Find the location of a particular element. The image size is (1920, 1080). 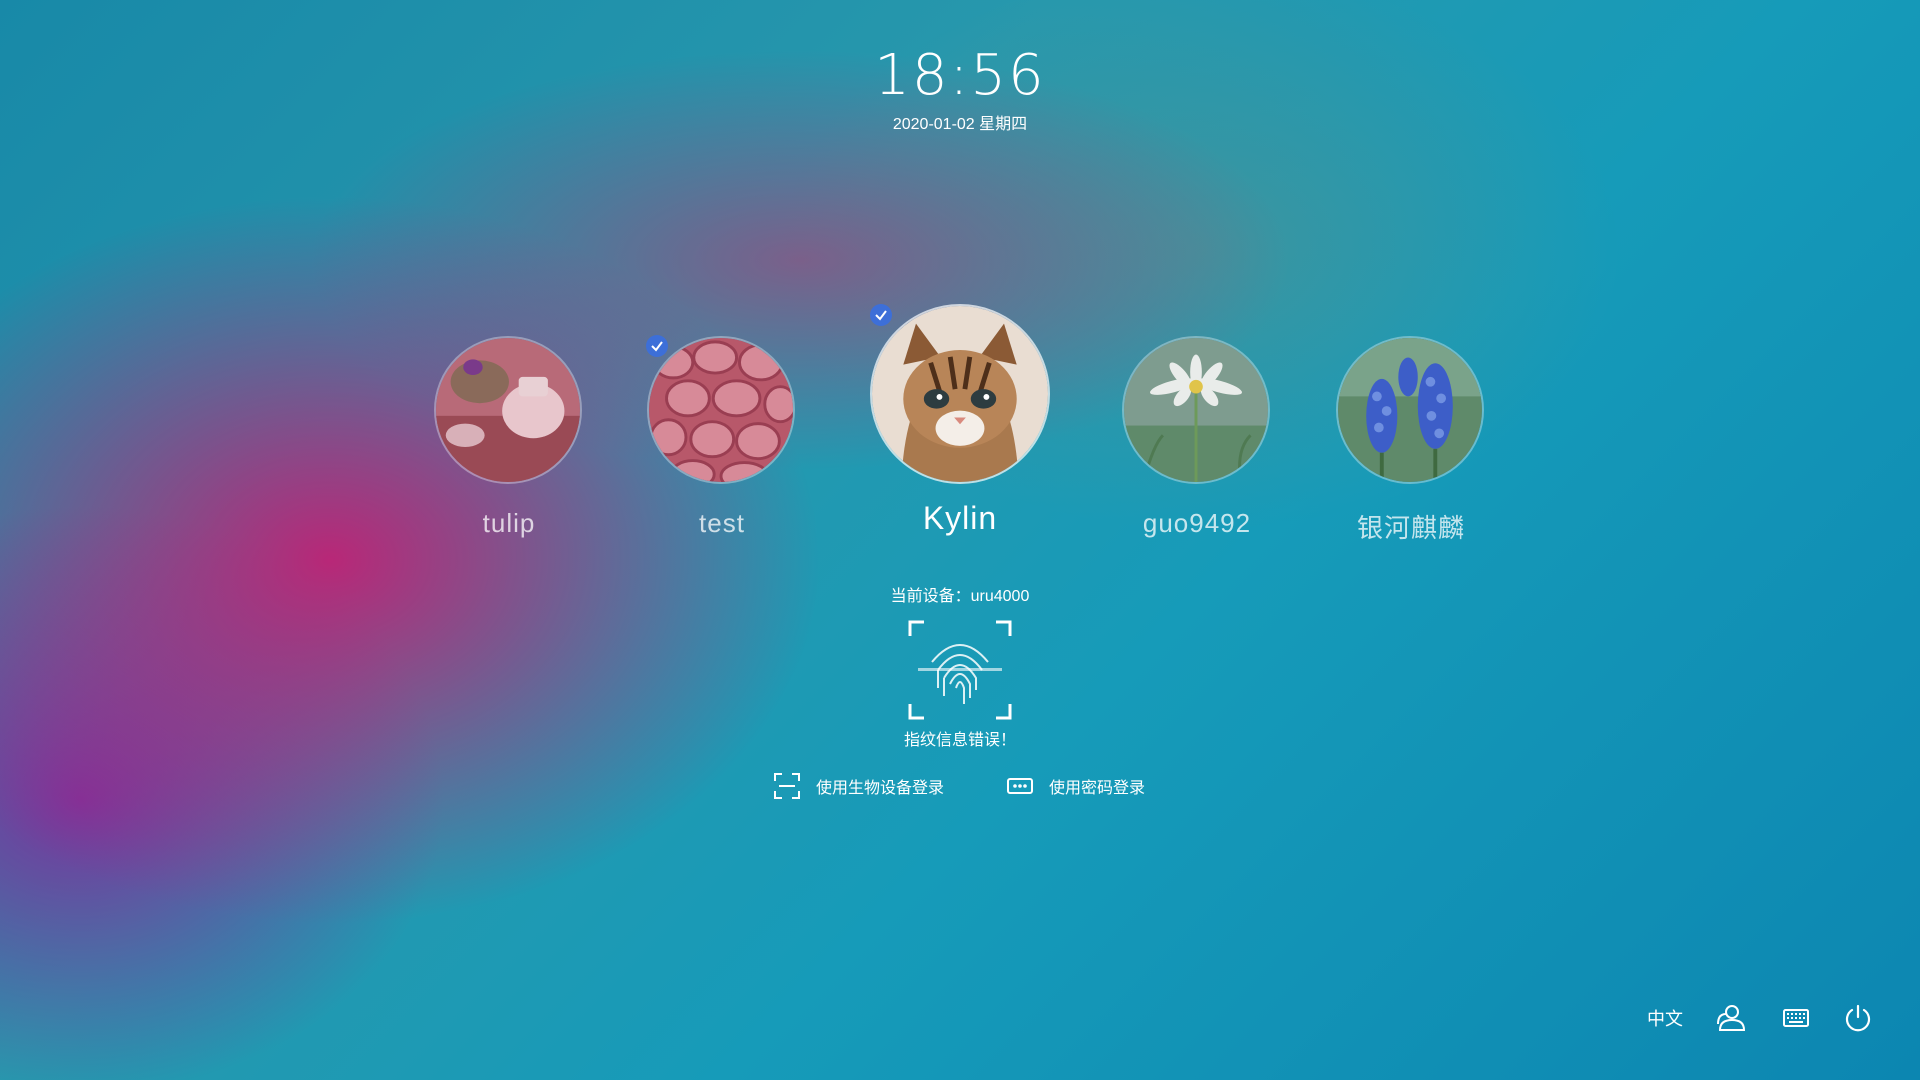

keyboard-icon is located at coordinates (1796, 1018).